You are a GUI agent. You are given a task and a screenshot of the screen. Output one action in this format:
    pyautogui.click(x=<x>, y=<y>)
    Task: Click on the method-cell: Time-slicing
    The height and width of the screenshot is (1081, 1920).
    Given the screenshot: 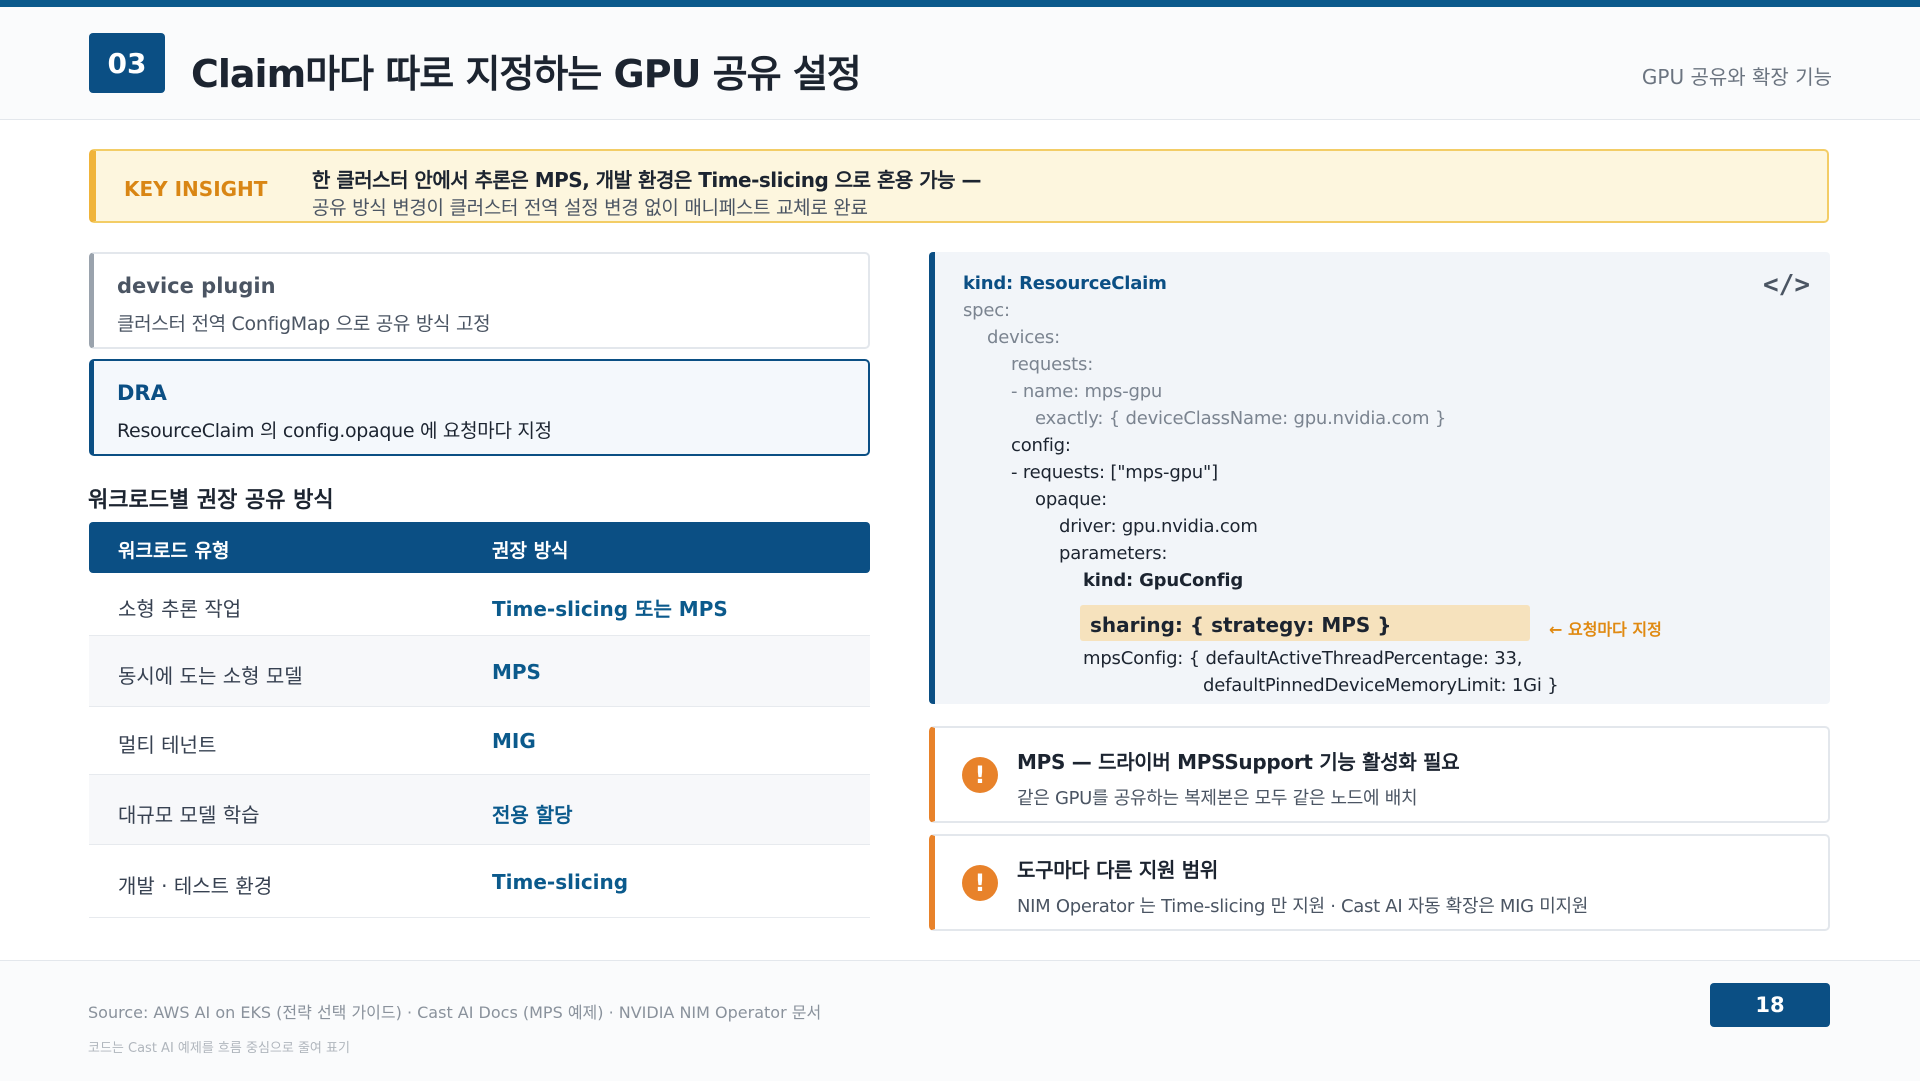 What is the action you would take?
    pyautogui.click(x=560, y=882)
    